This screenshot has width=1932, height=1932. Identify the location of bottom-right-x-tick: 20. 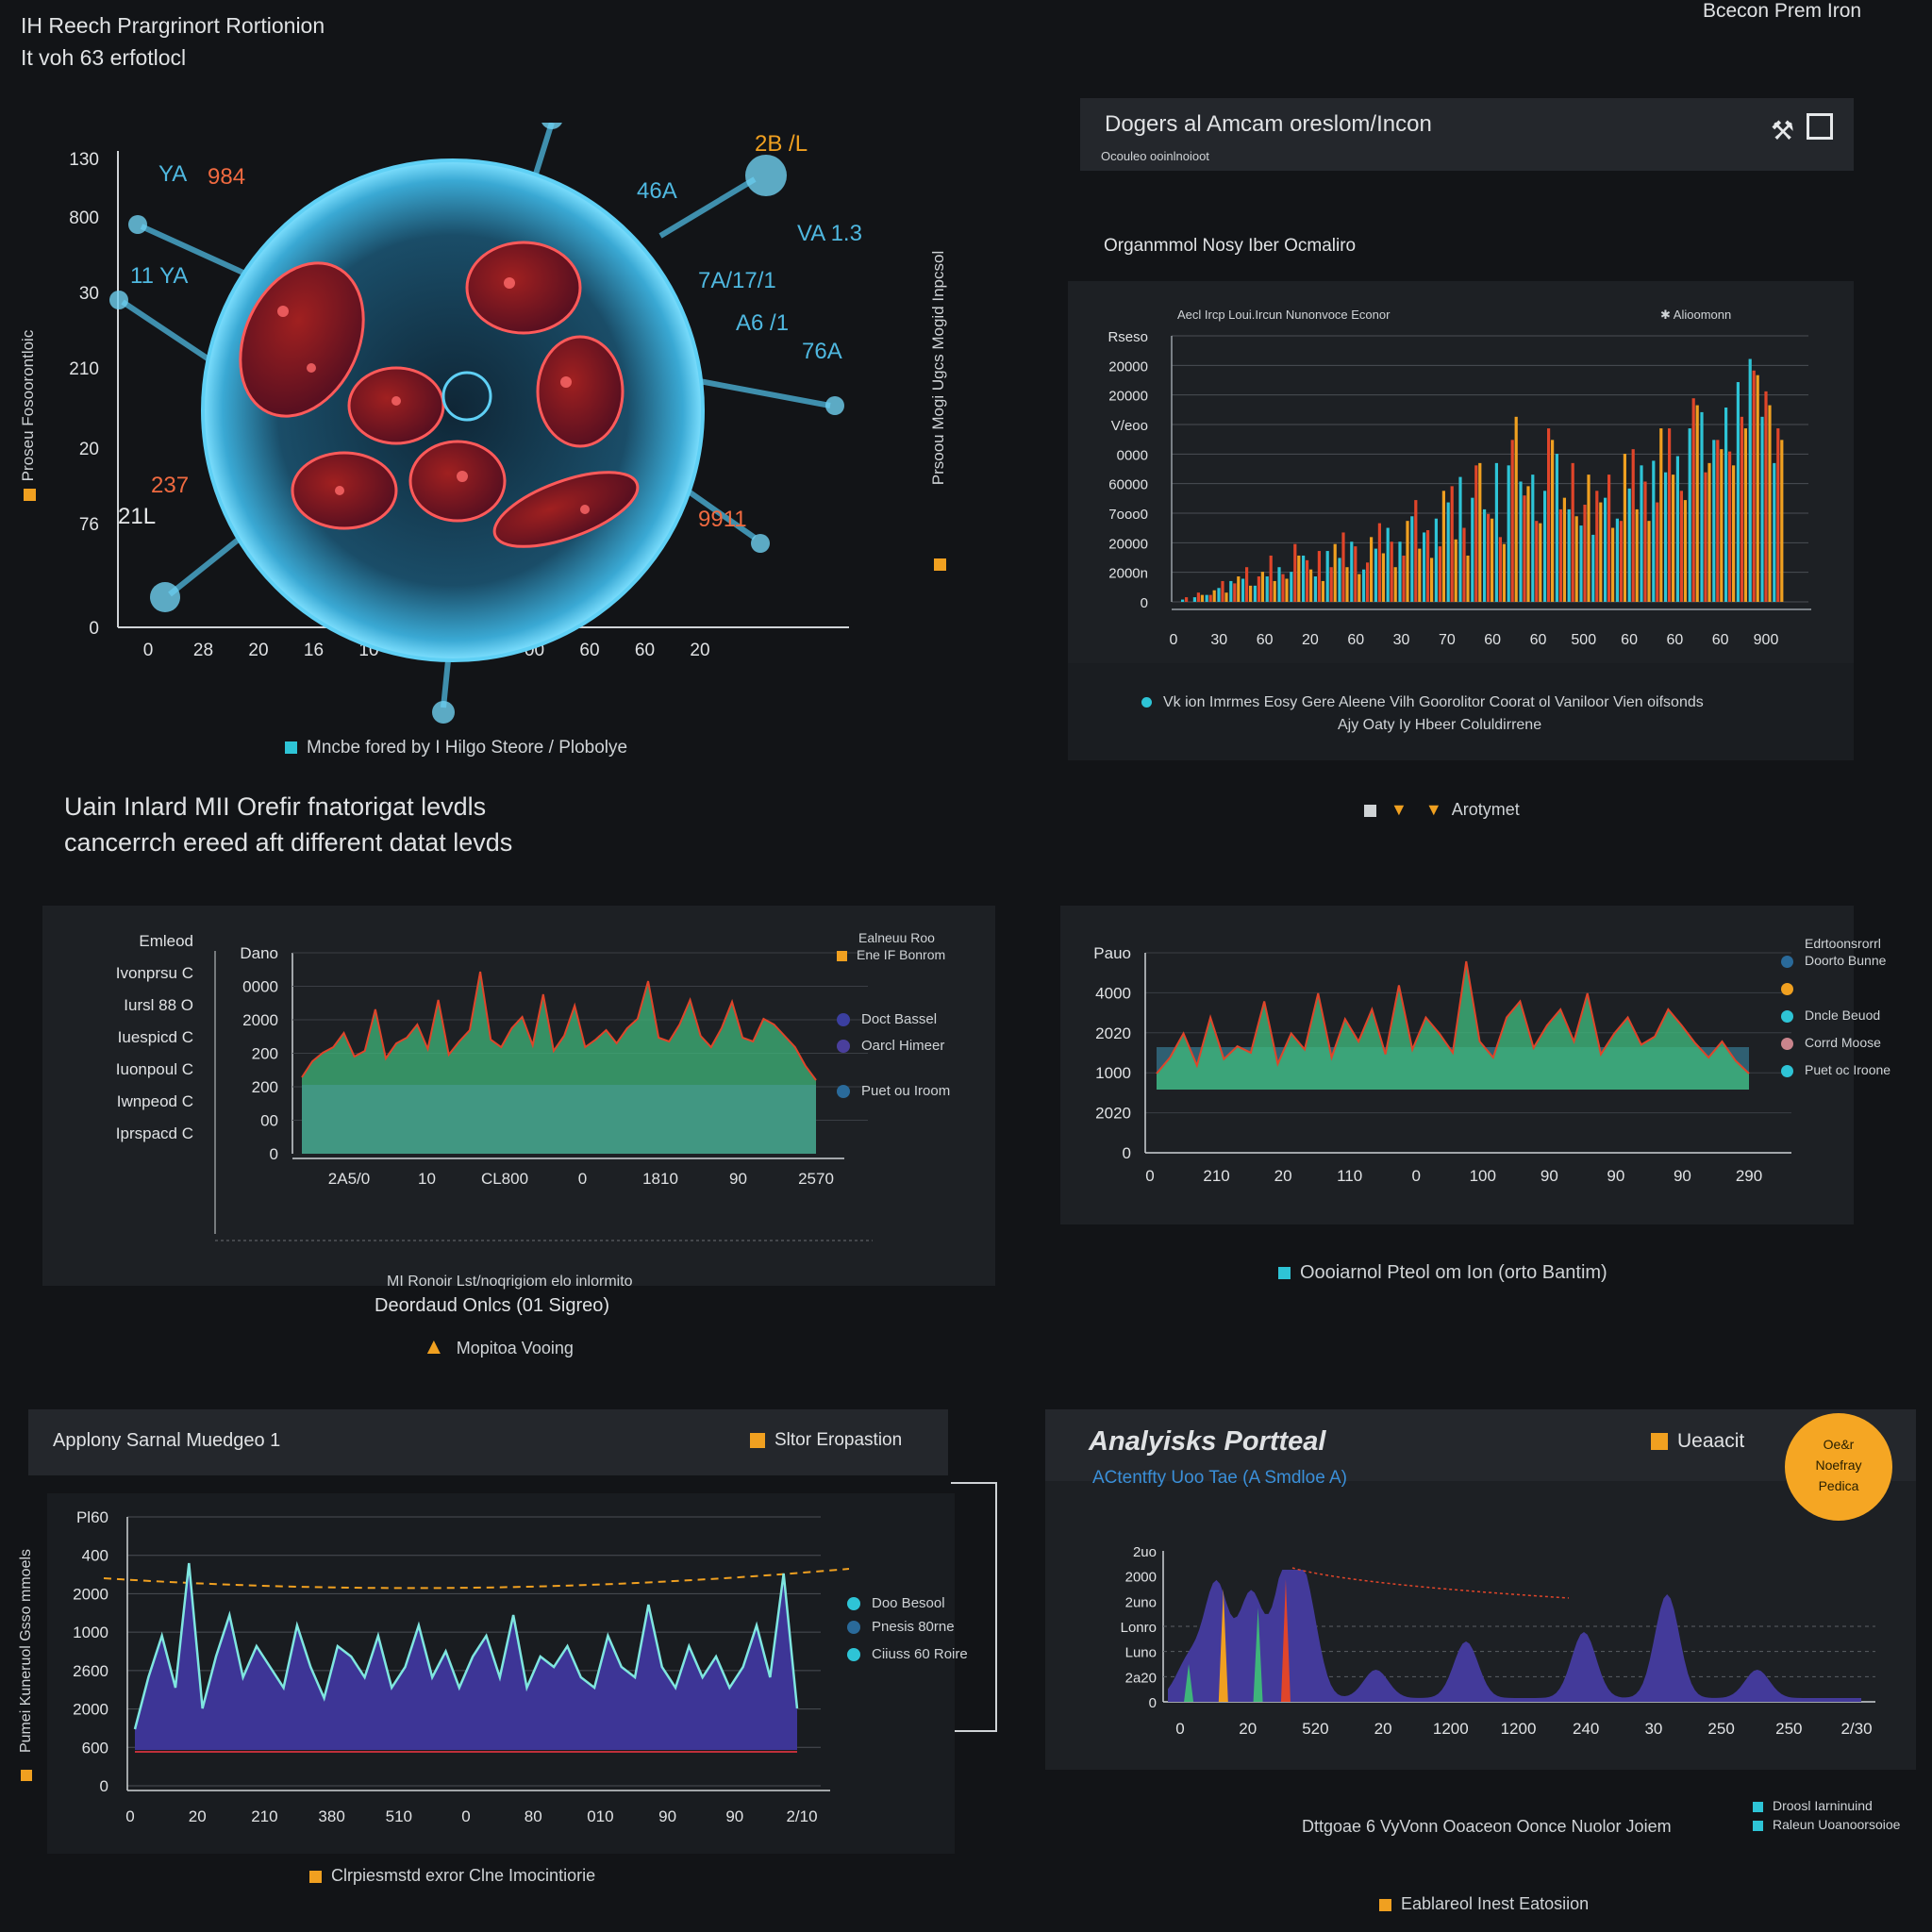
(1248, 1729).